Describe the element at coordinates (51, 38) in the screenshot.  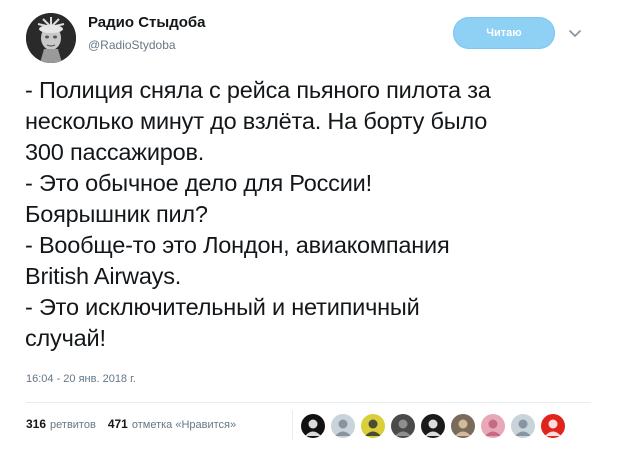
I see `statue-of-liberty-avatar-icon` at that location.